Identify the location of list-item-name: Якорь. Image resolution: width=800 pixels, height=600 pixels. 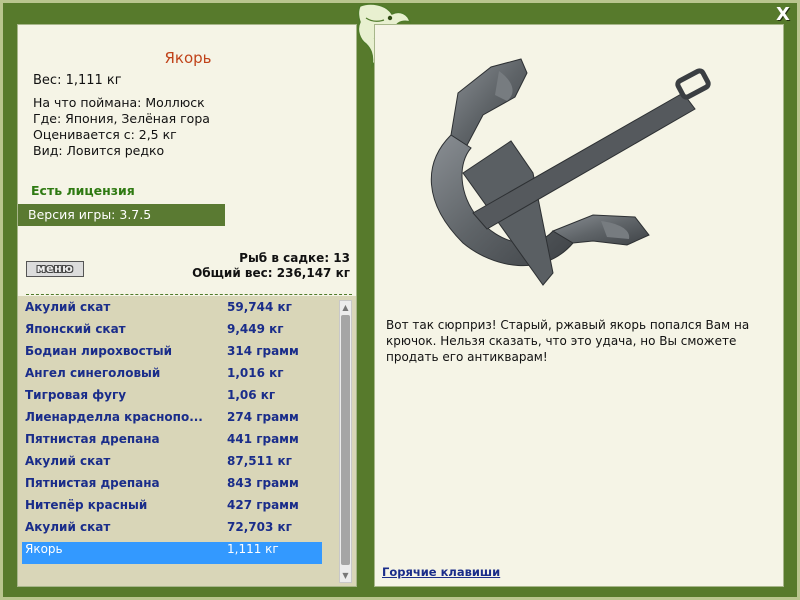
(44, 549).